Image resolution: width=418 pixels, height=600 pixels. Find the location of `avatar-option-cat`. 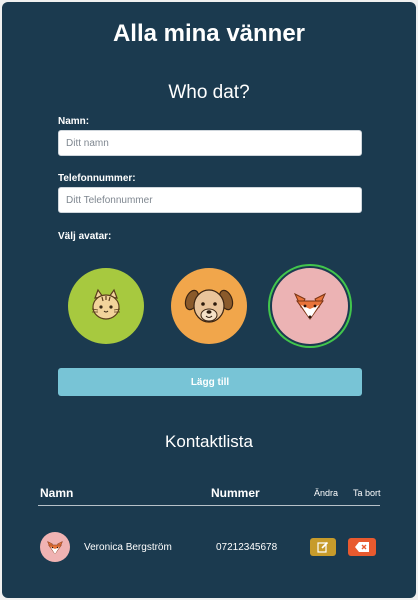

avatar-option-cat is located at coordinates (106, 306).